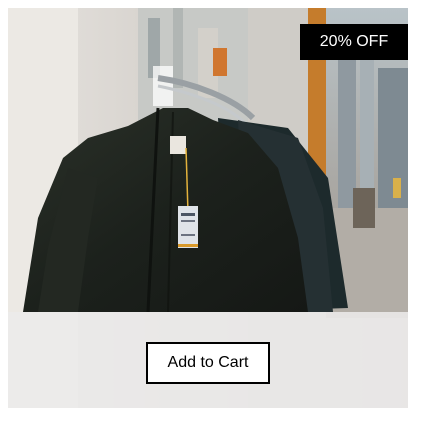 This screenshot has height=434, width=440. What do you see at coordinates (354, 42) in the screenshot?
I see `discount-badge: 20% OFF` at bounding box center [354, 42].